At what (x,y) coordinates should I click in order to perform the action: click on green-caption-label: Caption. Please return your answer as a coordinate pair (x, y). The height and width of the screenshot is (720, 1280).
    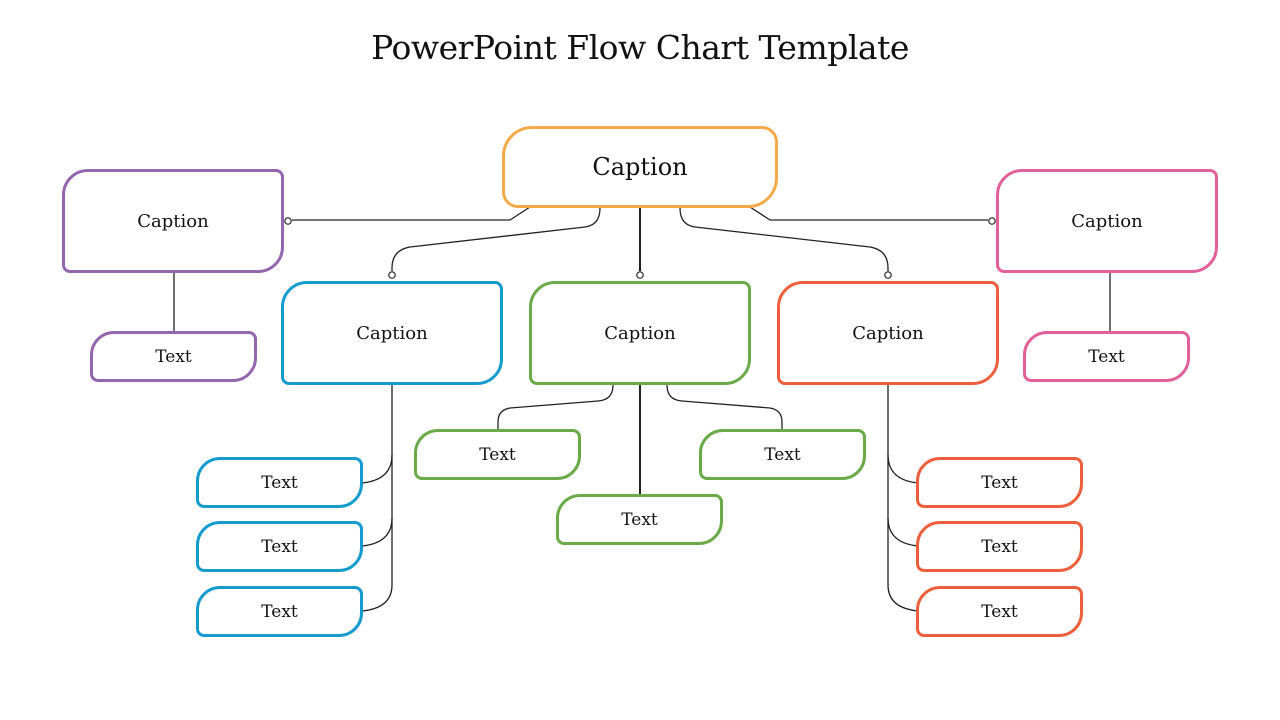
    Looking at the image, I should click on (640, 333).